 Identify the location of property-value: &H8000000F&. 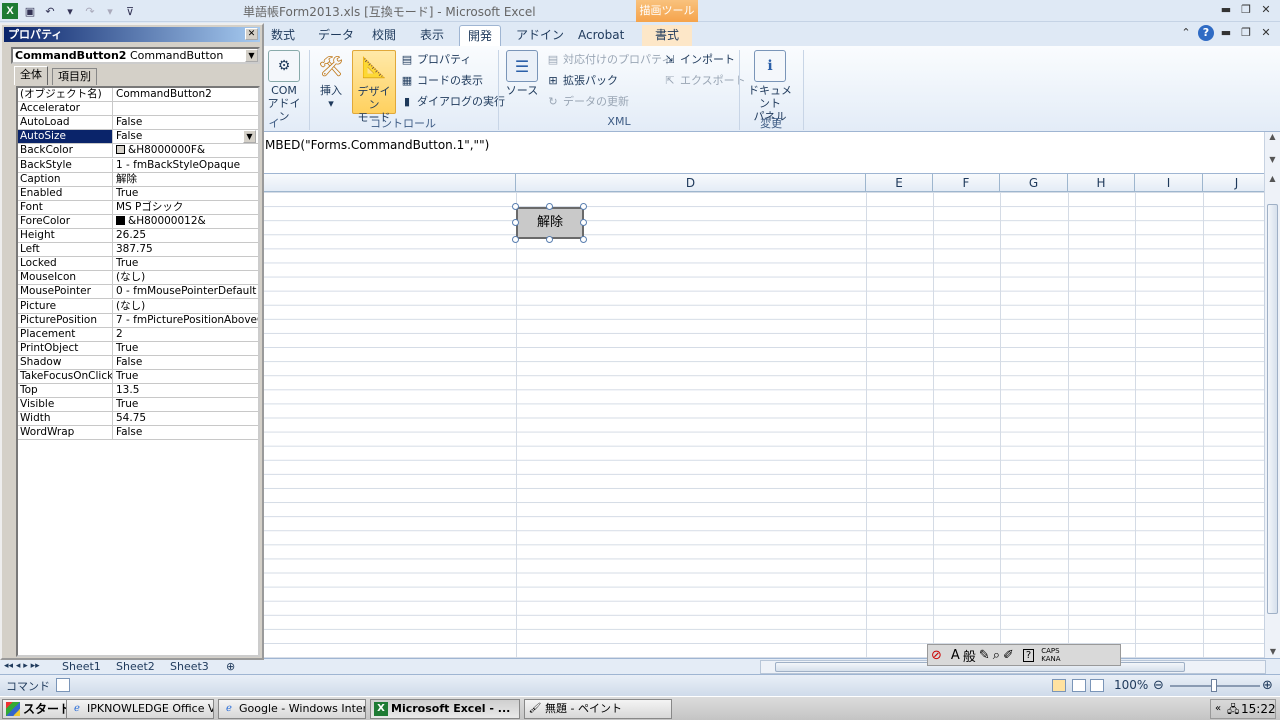
(186, 150).